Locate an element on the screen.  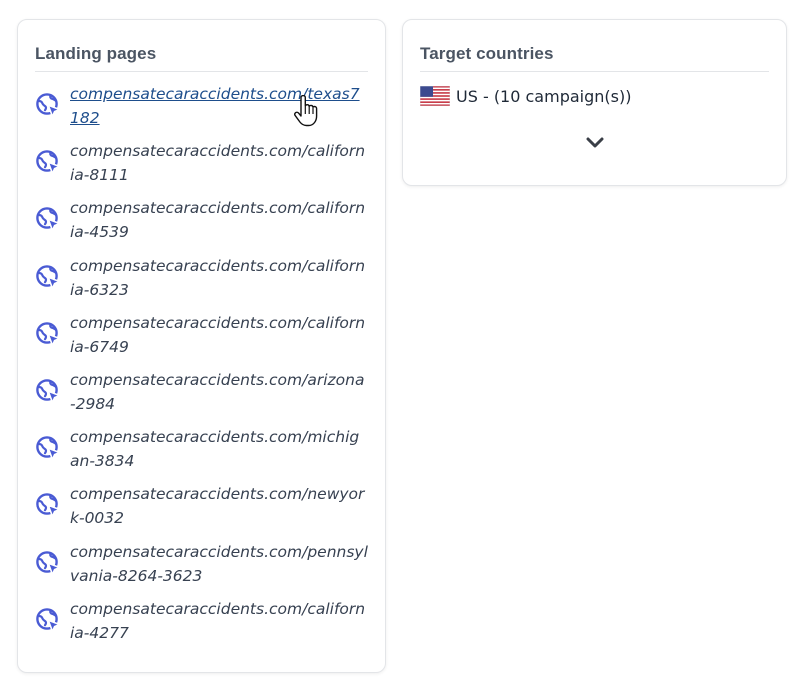
landing-page-link: compensatecaraccidents.com/newyork-0032 is located at coordinates (219, 506).